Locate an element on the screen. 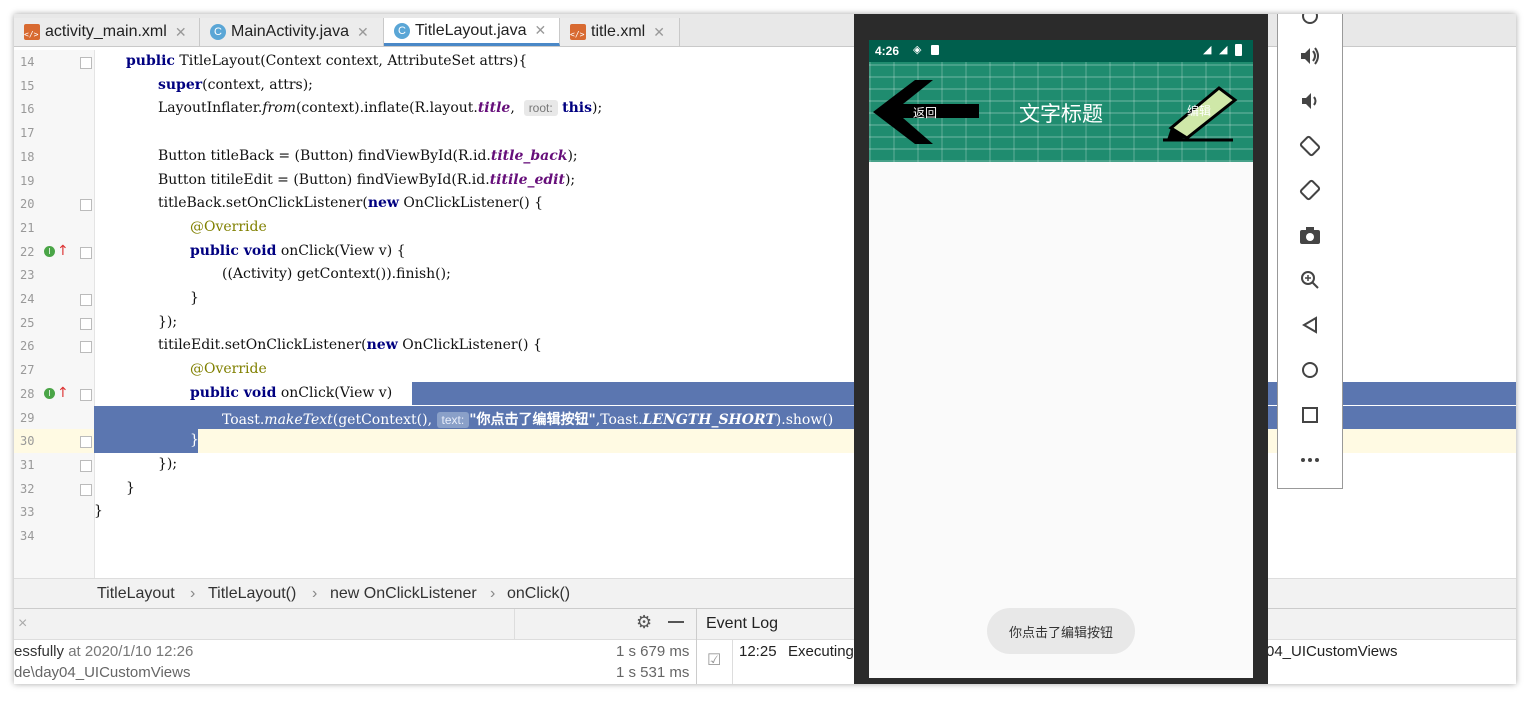 The height and width of the screenshot is (702, 1536). line-number: 27 is located at coordinates (27, 370).